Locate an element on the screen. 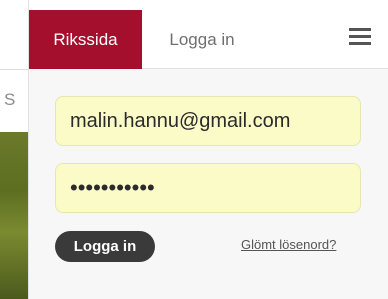 This screenshot has height=299, width=388. background-partial-text: S is located at coordinates (10, 99).